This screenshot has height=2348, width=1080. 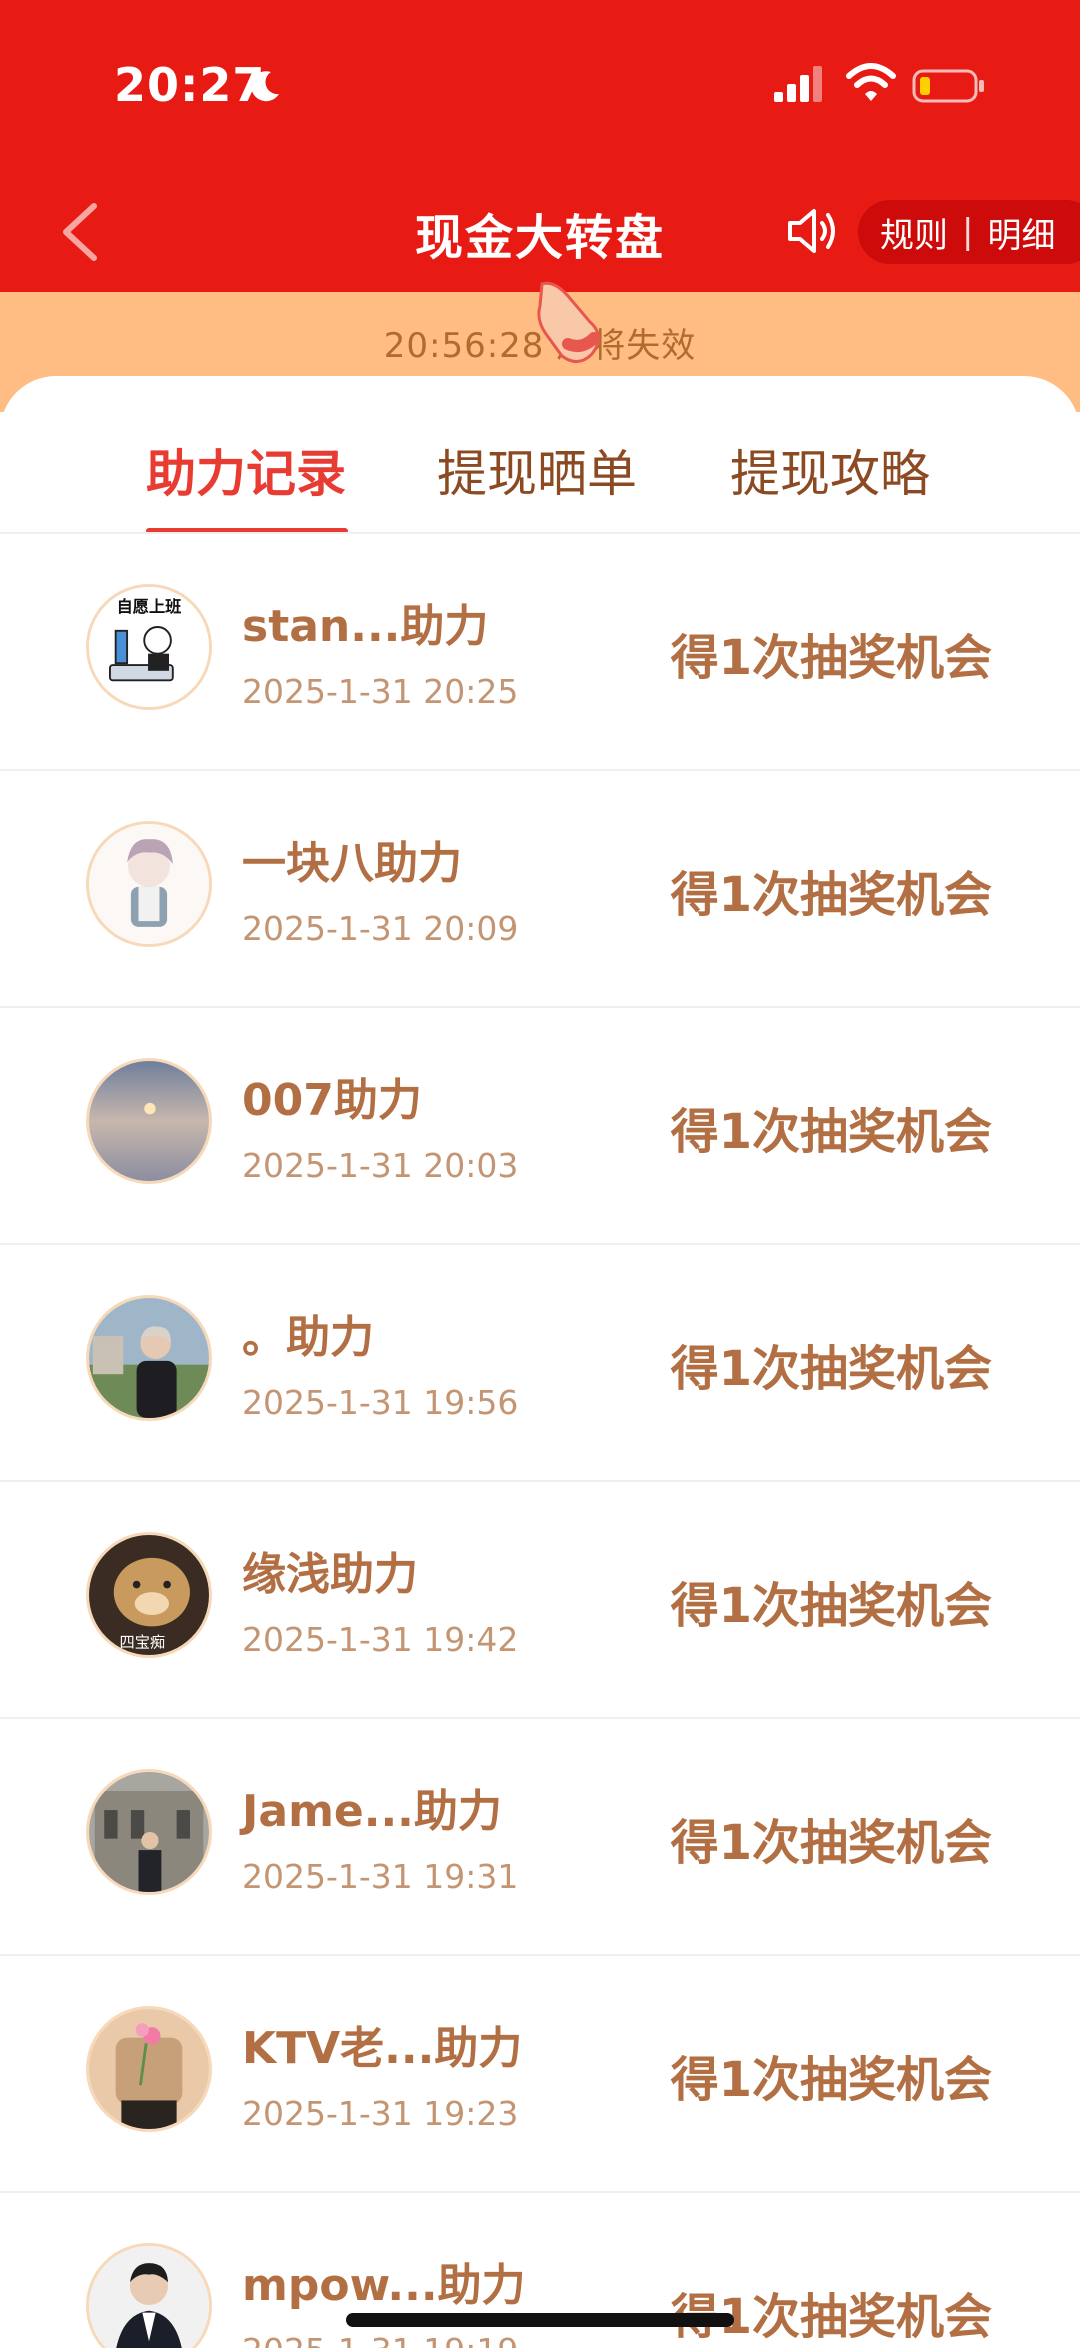 I want to click on wifi-icon, so click(x=871, y=82).